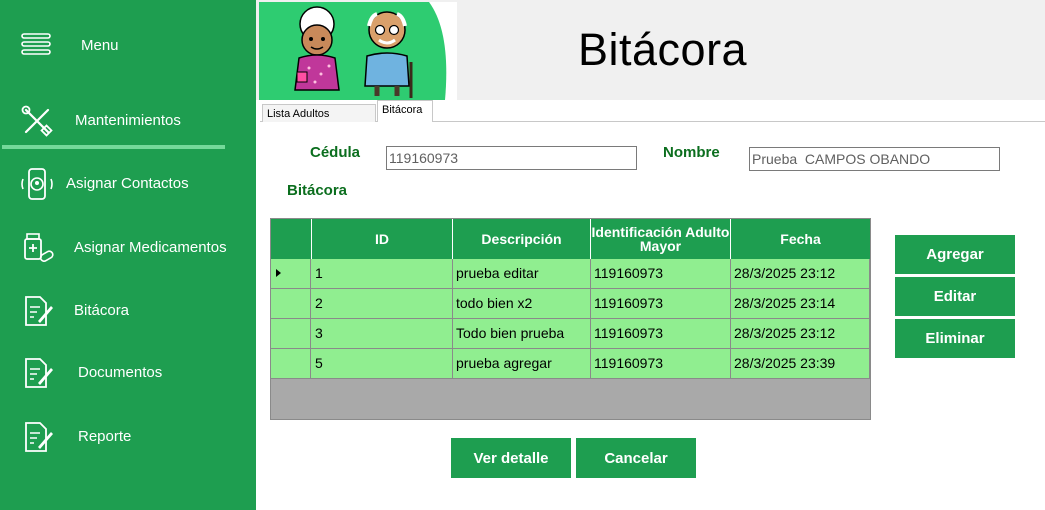  I want to click on tab-lista-adultos-mayores: Lista Adultos Mayores, so click(319, 121).